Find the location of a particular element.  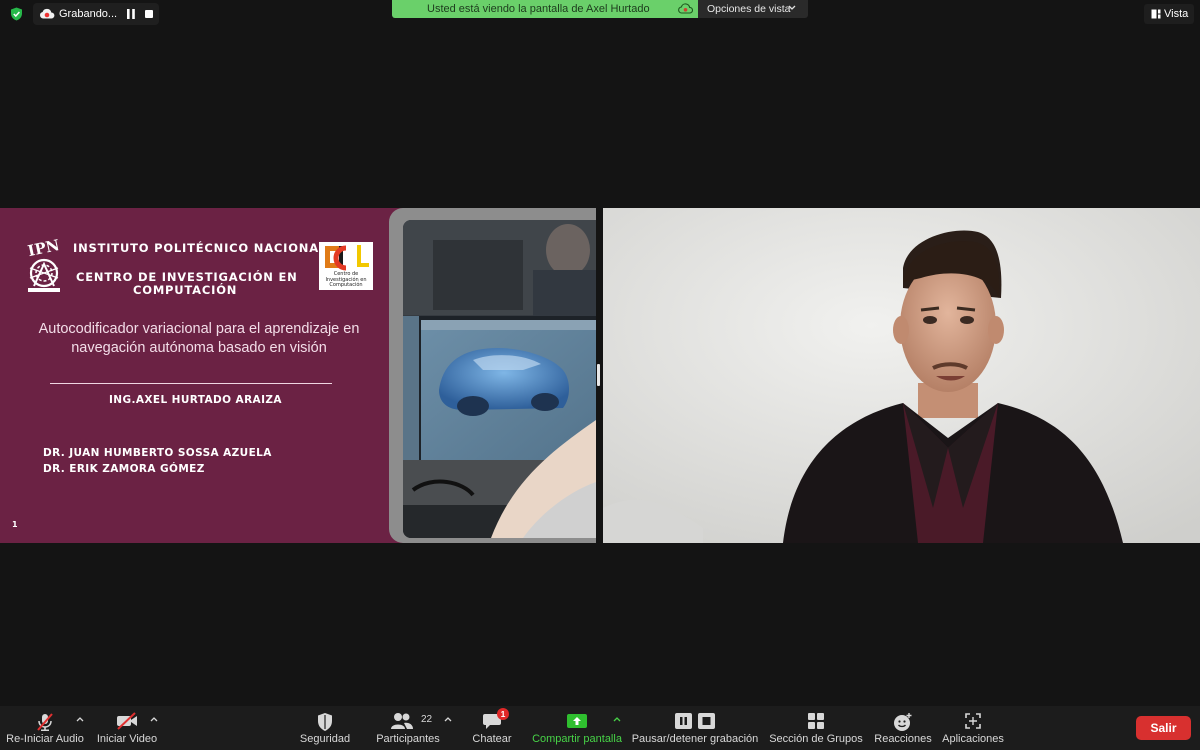

video-button: Iniciar Video is located at coordinates (127, 728).